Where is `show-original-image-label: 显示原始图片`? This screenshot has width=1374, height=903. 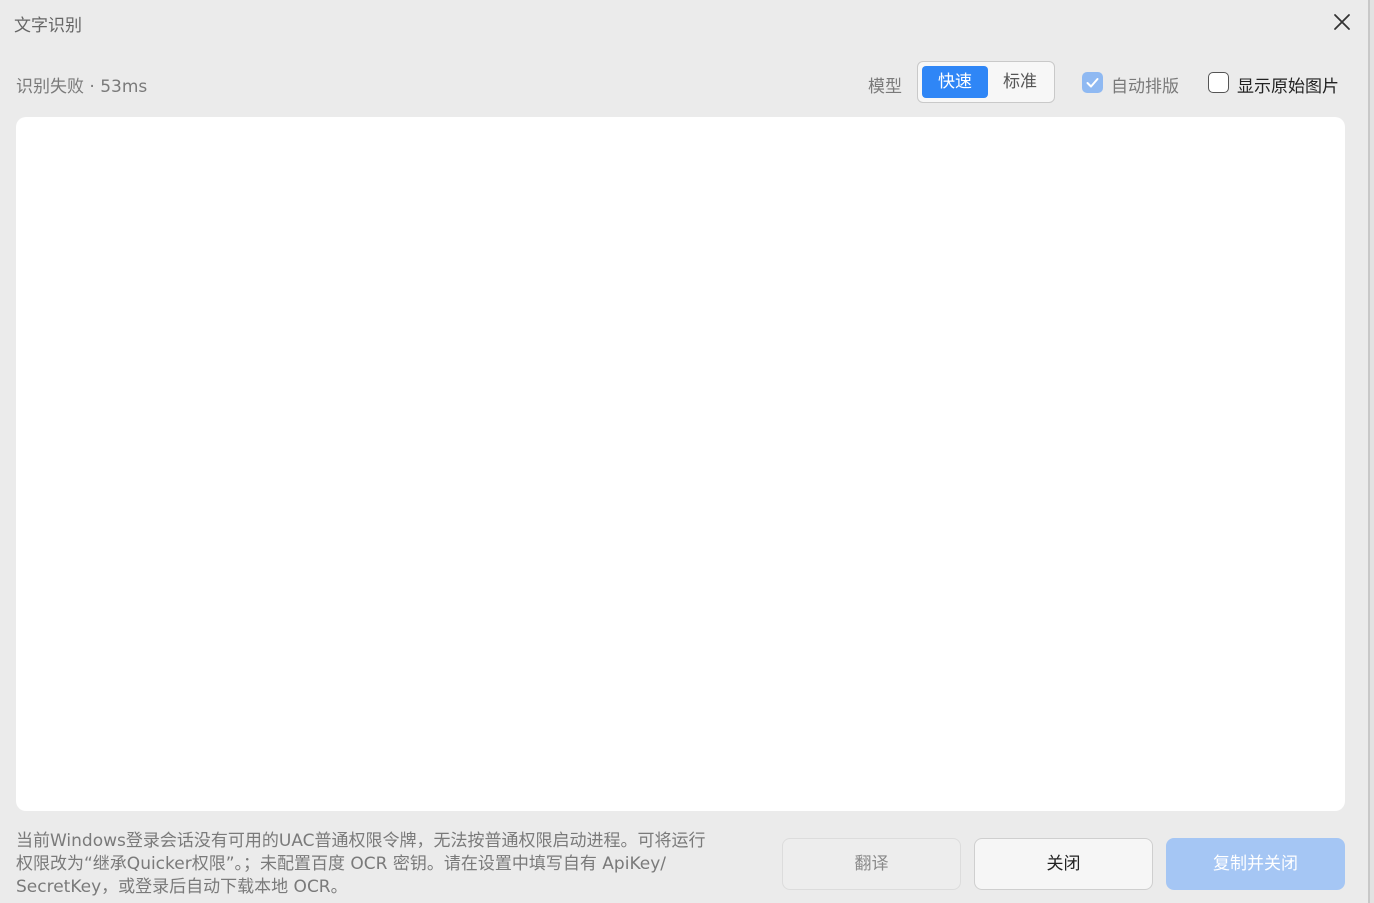
show-original-image-label: 显示原始图片 is located at coordinates (1288, 84).